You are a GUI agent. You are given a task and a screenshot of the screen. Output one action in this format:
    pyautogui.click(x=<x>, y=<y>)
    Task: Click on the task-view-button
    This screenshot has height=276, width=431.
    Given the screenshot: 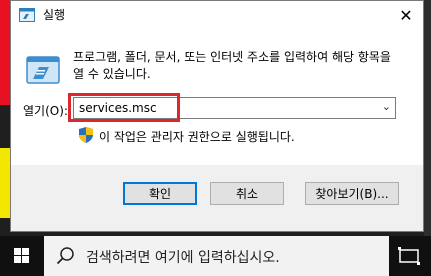 What is the action you would take?
    pyautogui.click(x=409, y=256)
    